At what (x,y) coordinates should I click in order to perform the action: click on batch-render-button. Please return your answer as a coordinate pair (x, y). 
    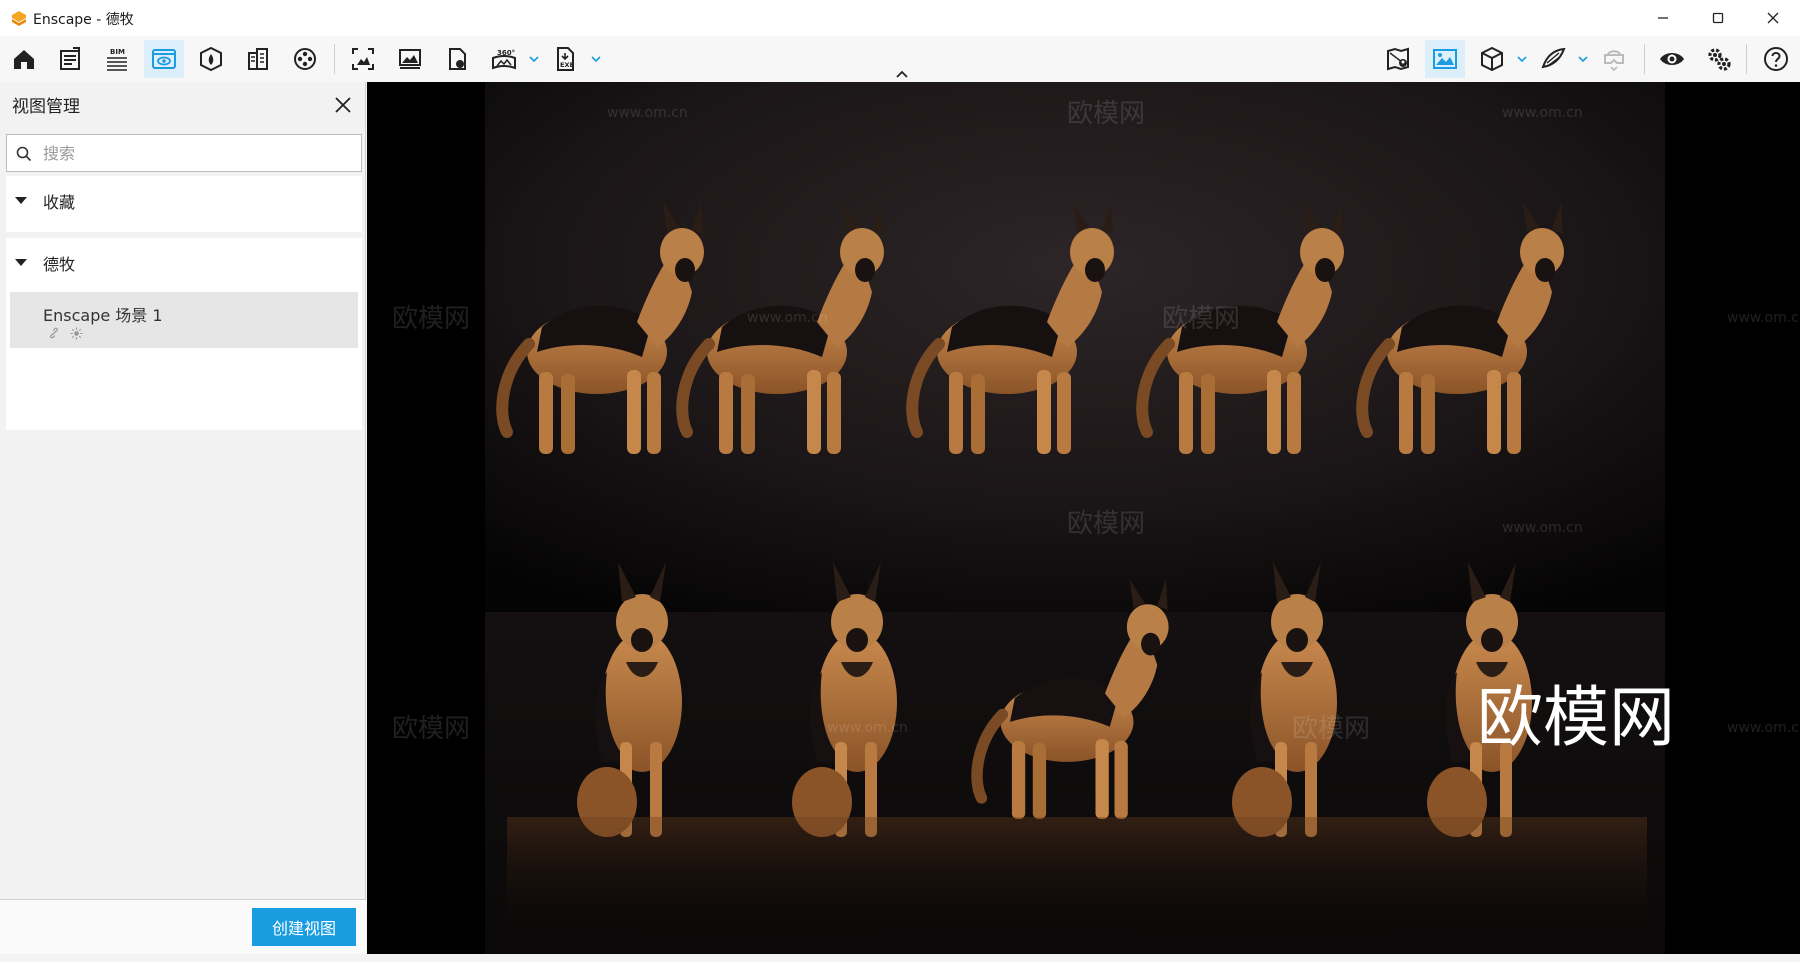
    Looking at the image, I should click on (410, 59).